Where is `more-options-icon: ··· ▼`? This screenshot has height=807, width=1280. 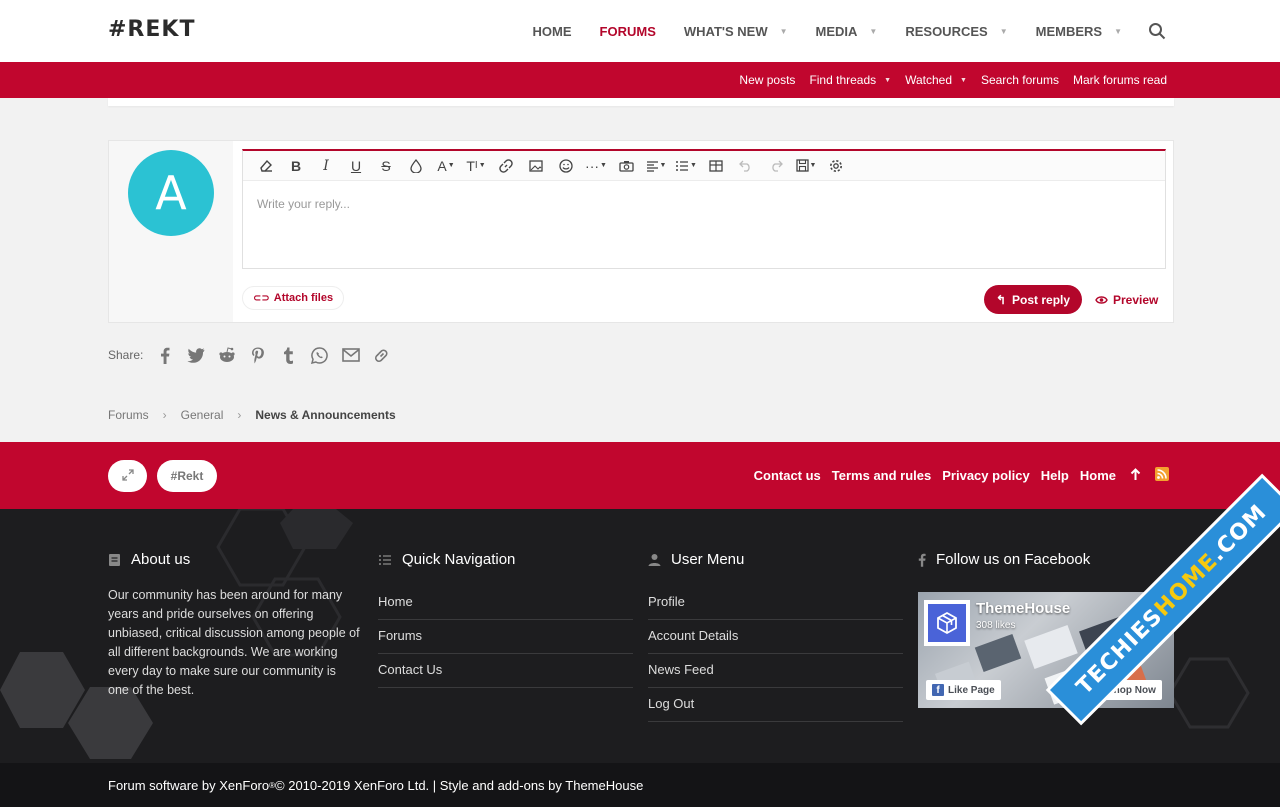 more-options-icon: ··· ▼ is located at coordinates (596, 166).